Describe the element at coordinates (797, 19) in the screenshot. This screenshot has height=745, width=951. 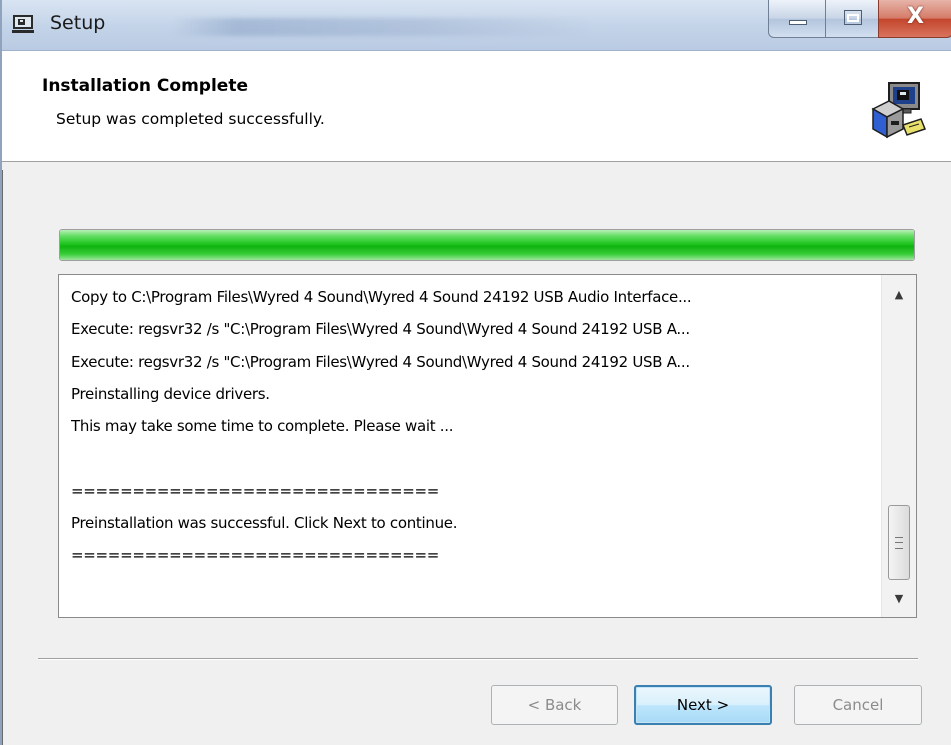
I see `minimize-button` at that location.